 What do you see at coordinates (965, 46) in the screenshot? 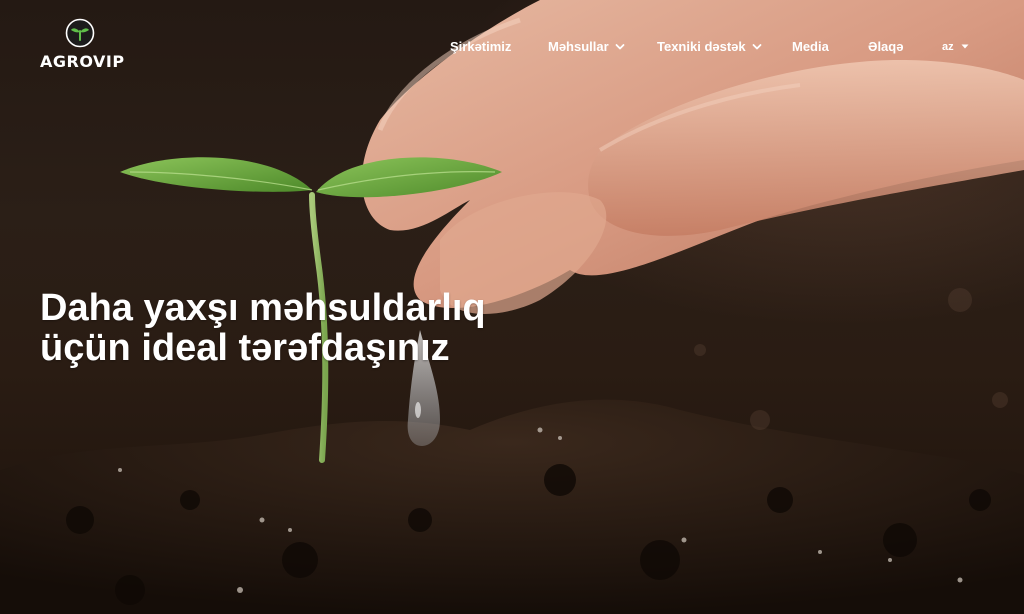
I see `caret-down-icon` at bounding box center [965, 46].